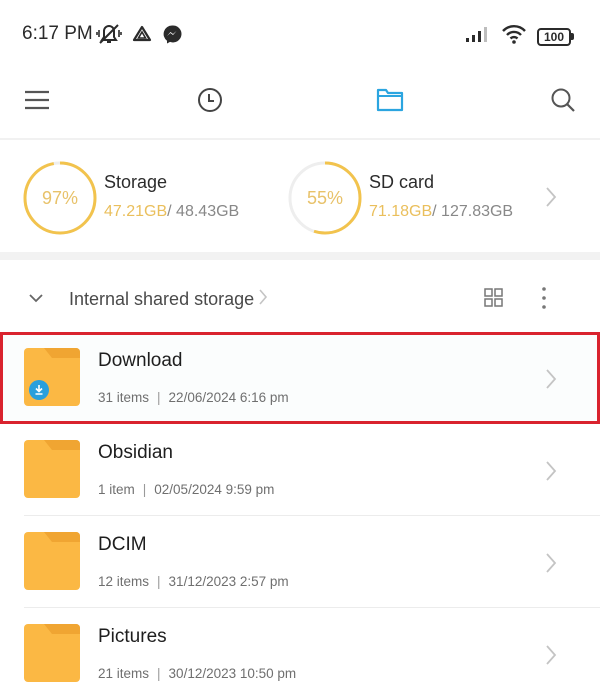 The width and height of the screenshot is (600, 699). I want to click on top-toolbar, so click(300, 104).